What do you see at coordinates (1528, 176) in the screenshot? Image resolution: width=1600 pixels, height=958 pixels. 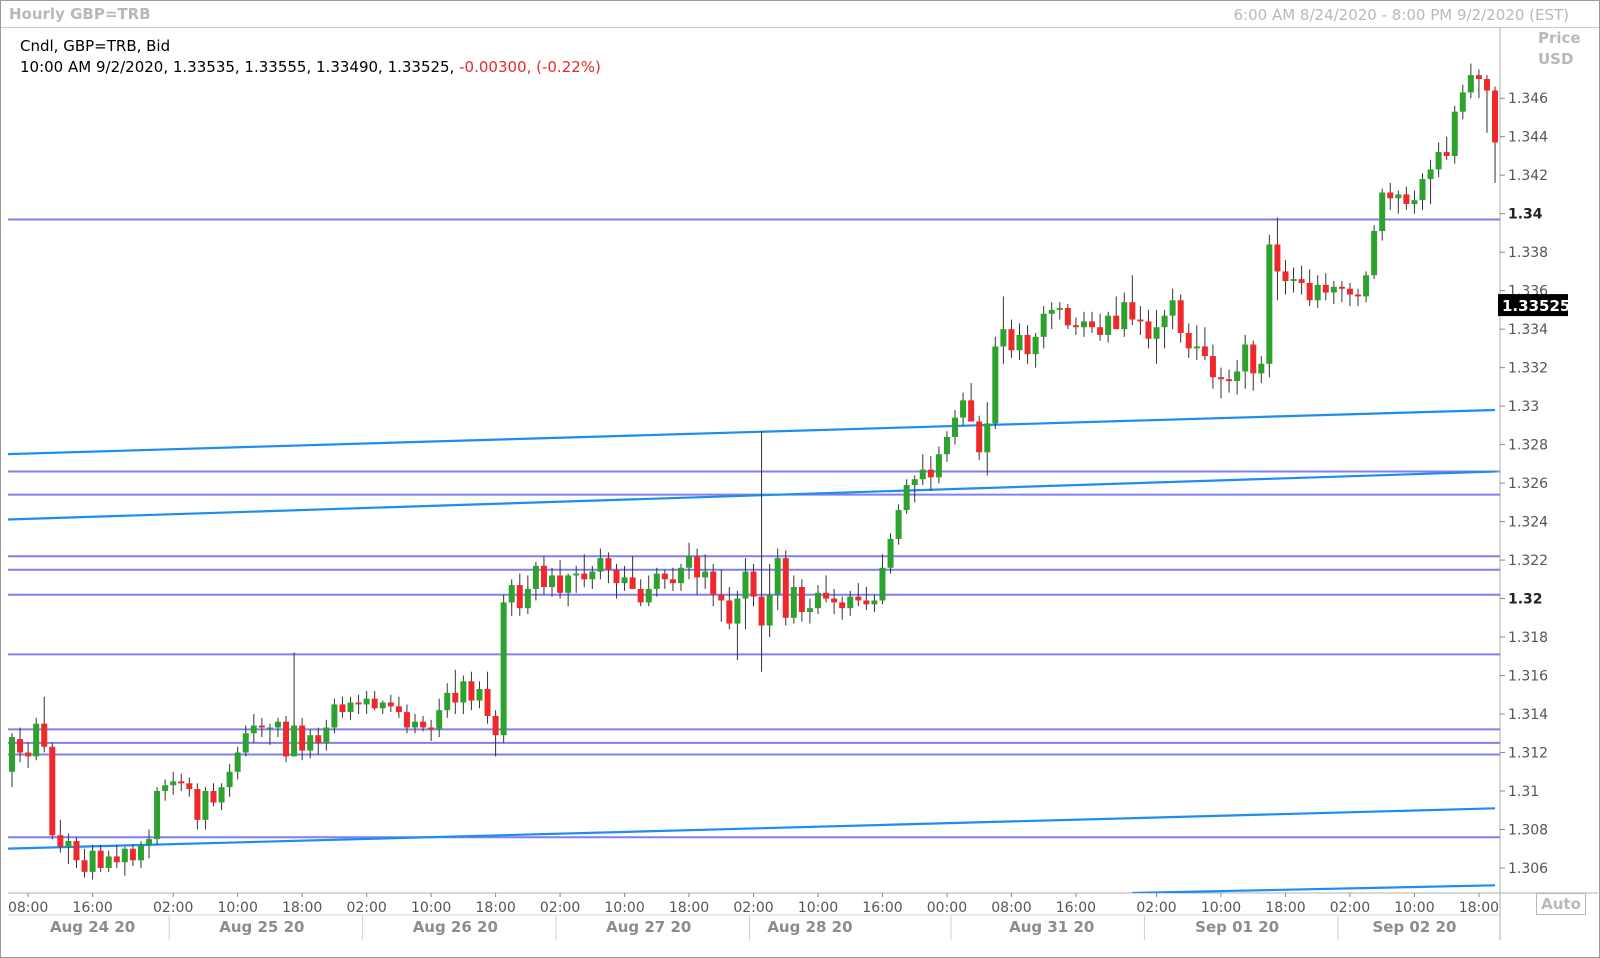 I see `y-tick-label: 1.342` at bounding box center [1528, 176].